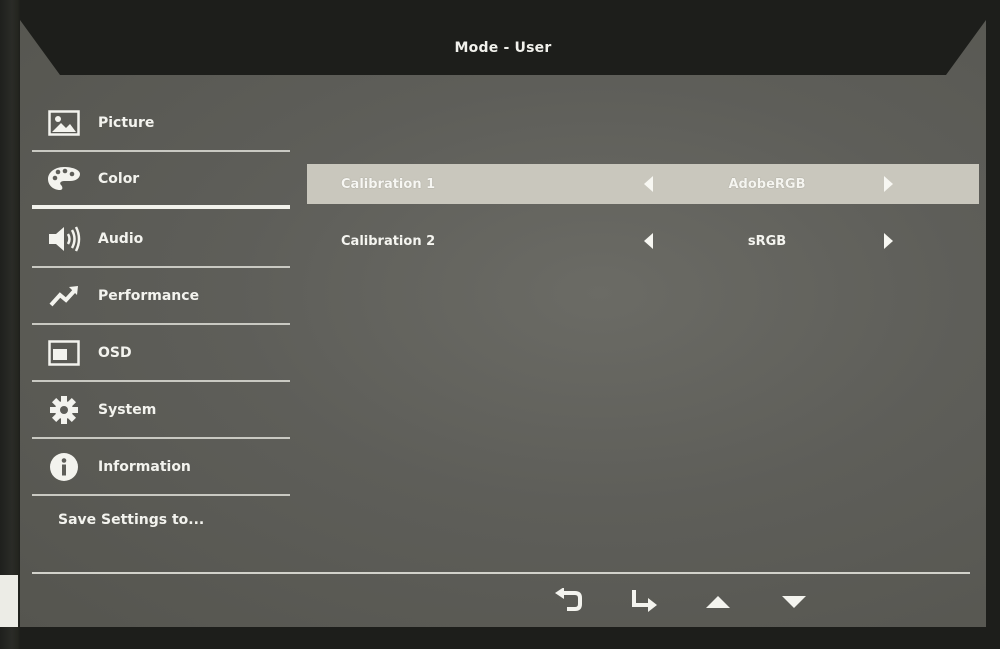 The image size is (1000, 649). Describe the element at coordinates (127, 410) in the screenshot. I see `sidebar-item-label: System` at that location.